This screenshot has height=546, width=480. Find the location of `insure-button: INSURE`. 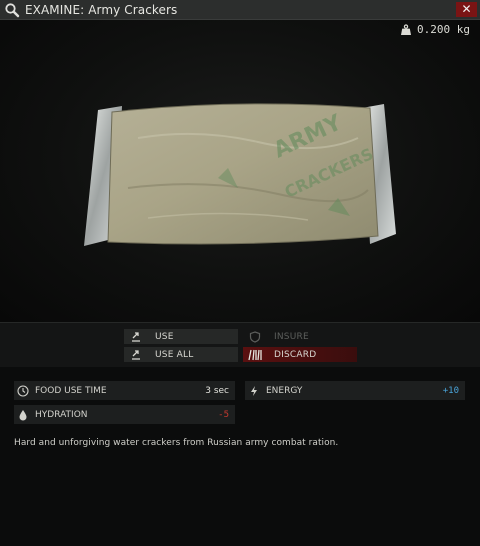

insure-button: INSURE is located at coordinates (300, 336).